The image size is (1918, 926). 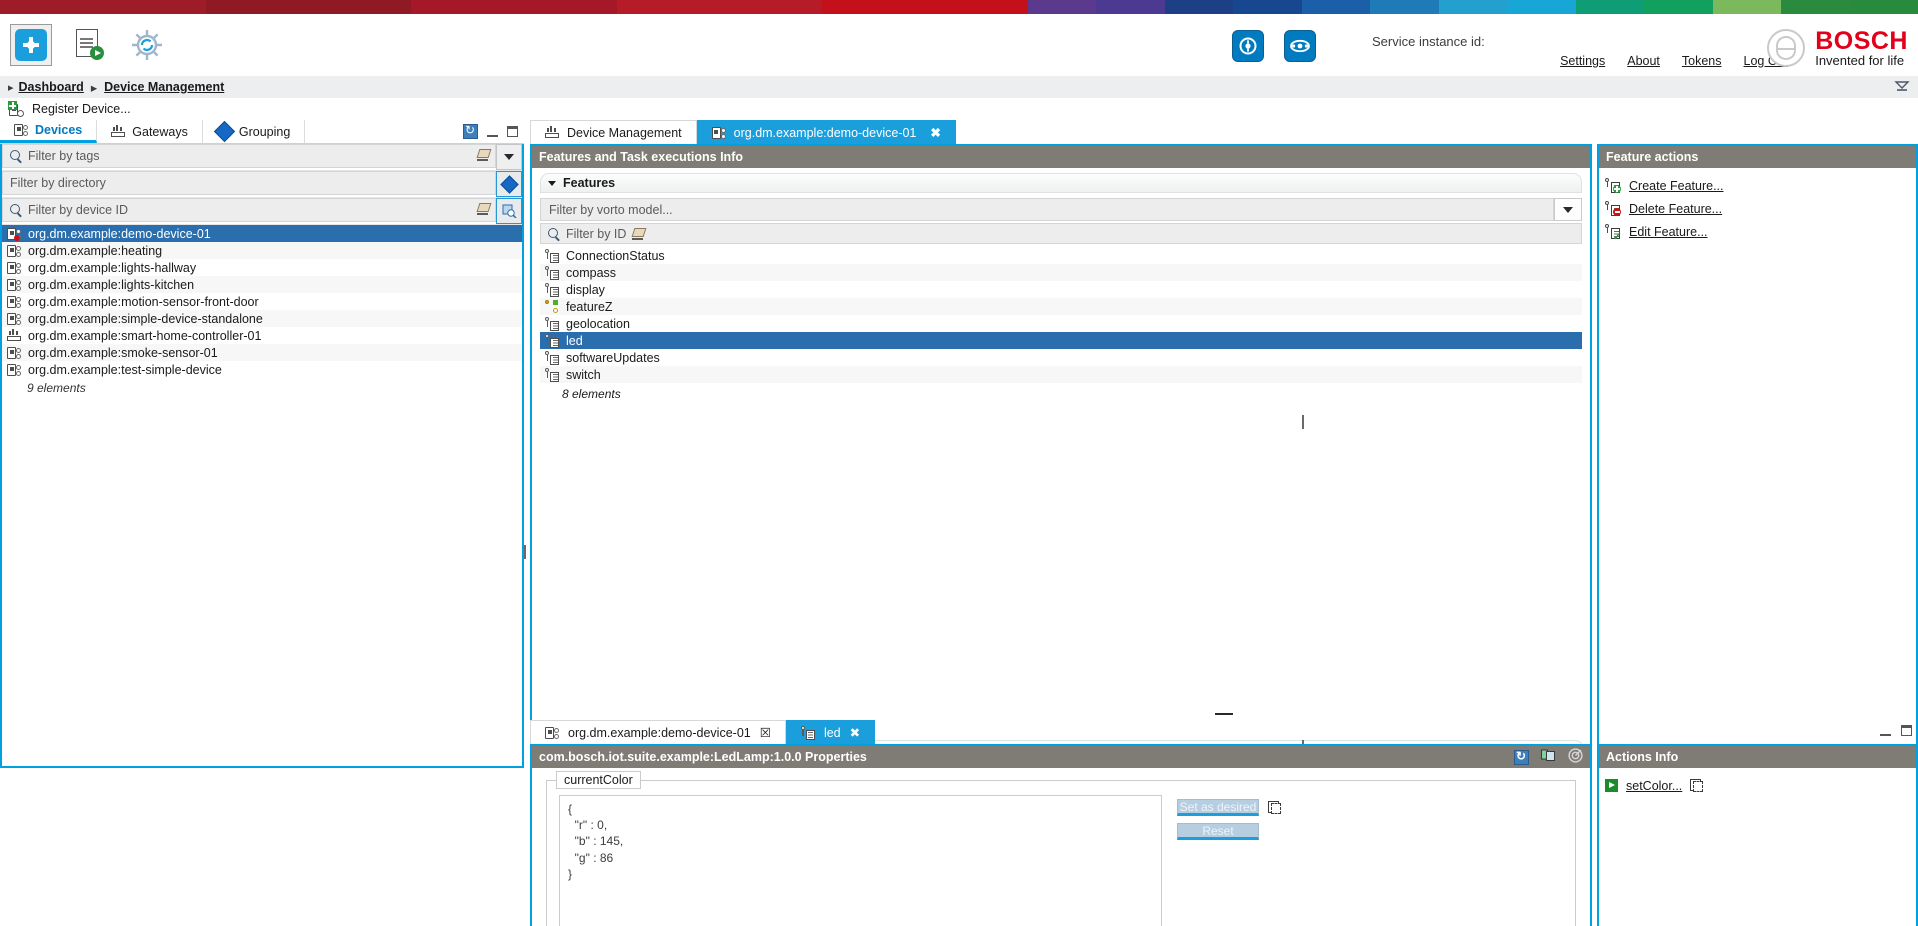 What do you see at coordinates (51, 87) in the screenshot?
I see `breadcrumb-item-dashboard: Dashboard` at bounding box center [51, 87].